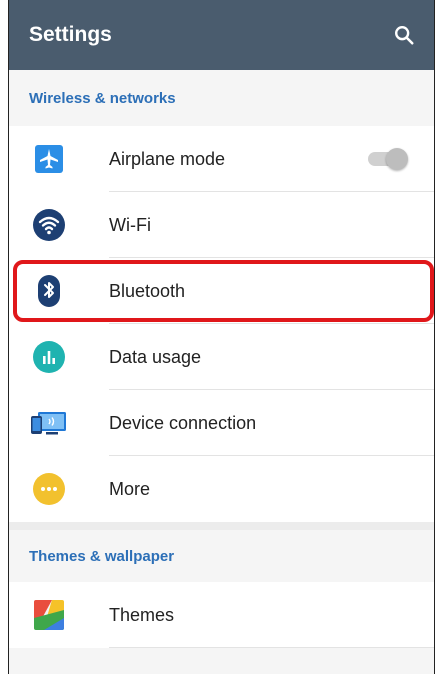  I want to click on themes-list: Themes, so click(221, 615).